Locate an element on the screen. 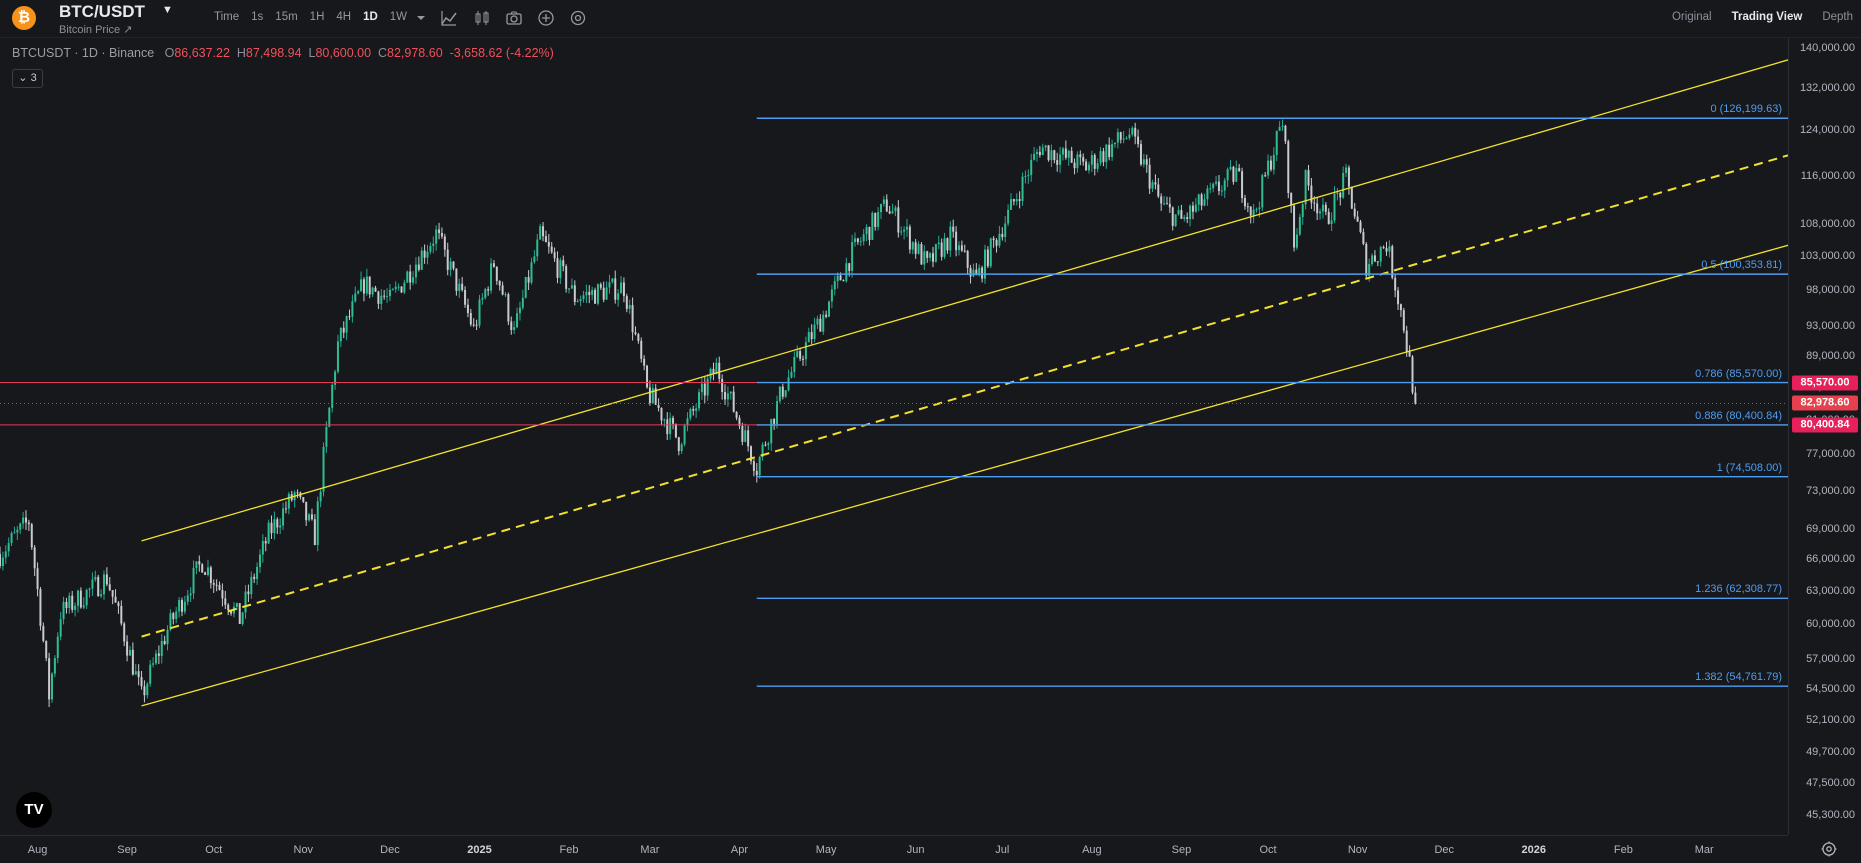 Image resolution: width=1861 pixels, height=863 pixels. legend-symbol: BTCUSDT · 1D · Binance is located at coordinates (83, 53).